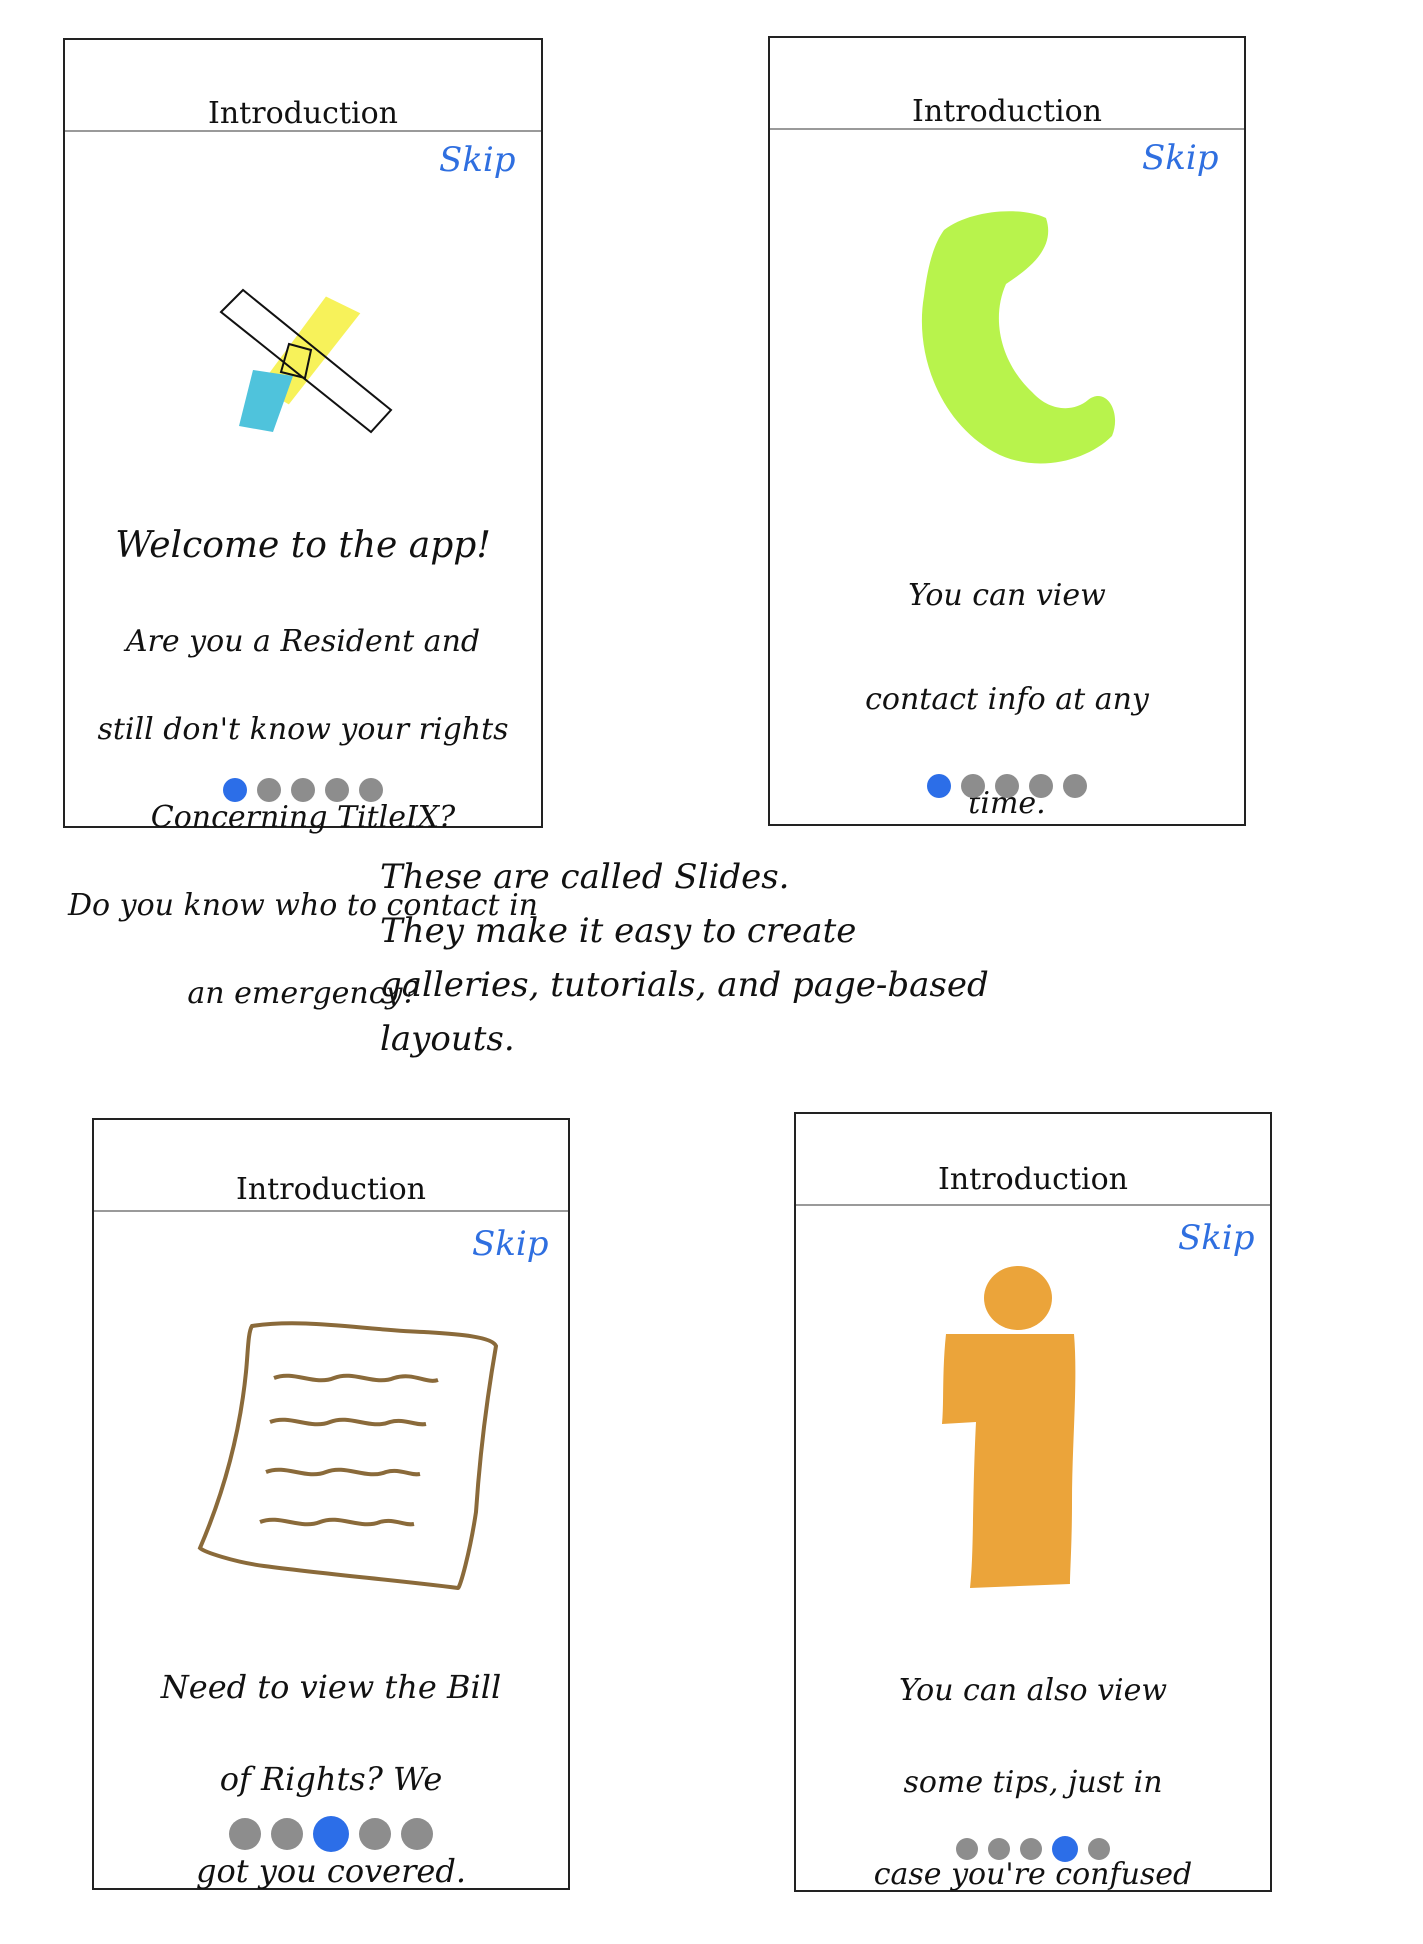 This screenshot has height=1944, width=1423. I want to click on body-line: Need to view the Bill, so click(331, 1687).